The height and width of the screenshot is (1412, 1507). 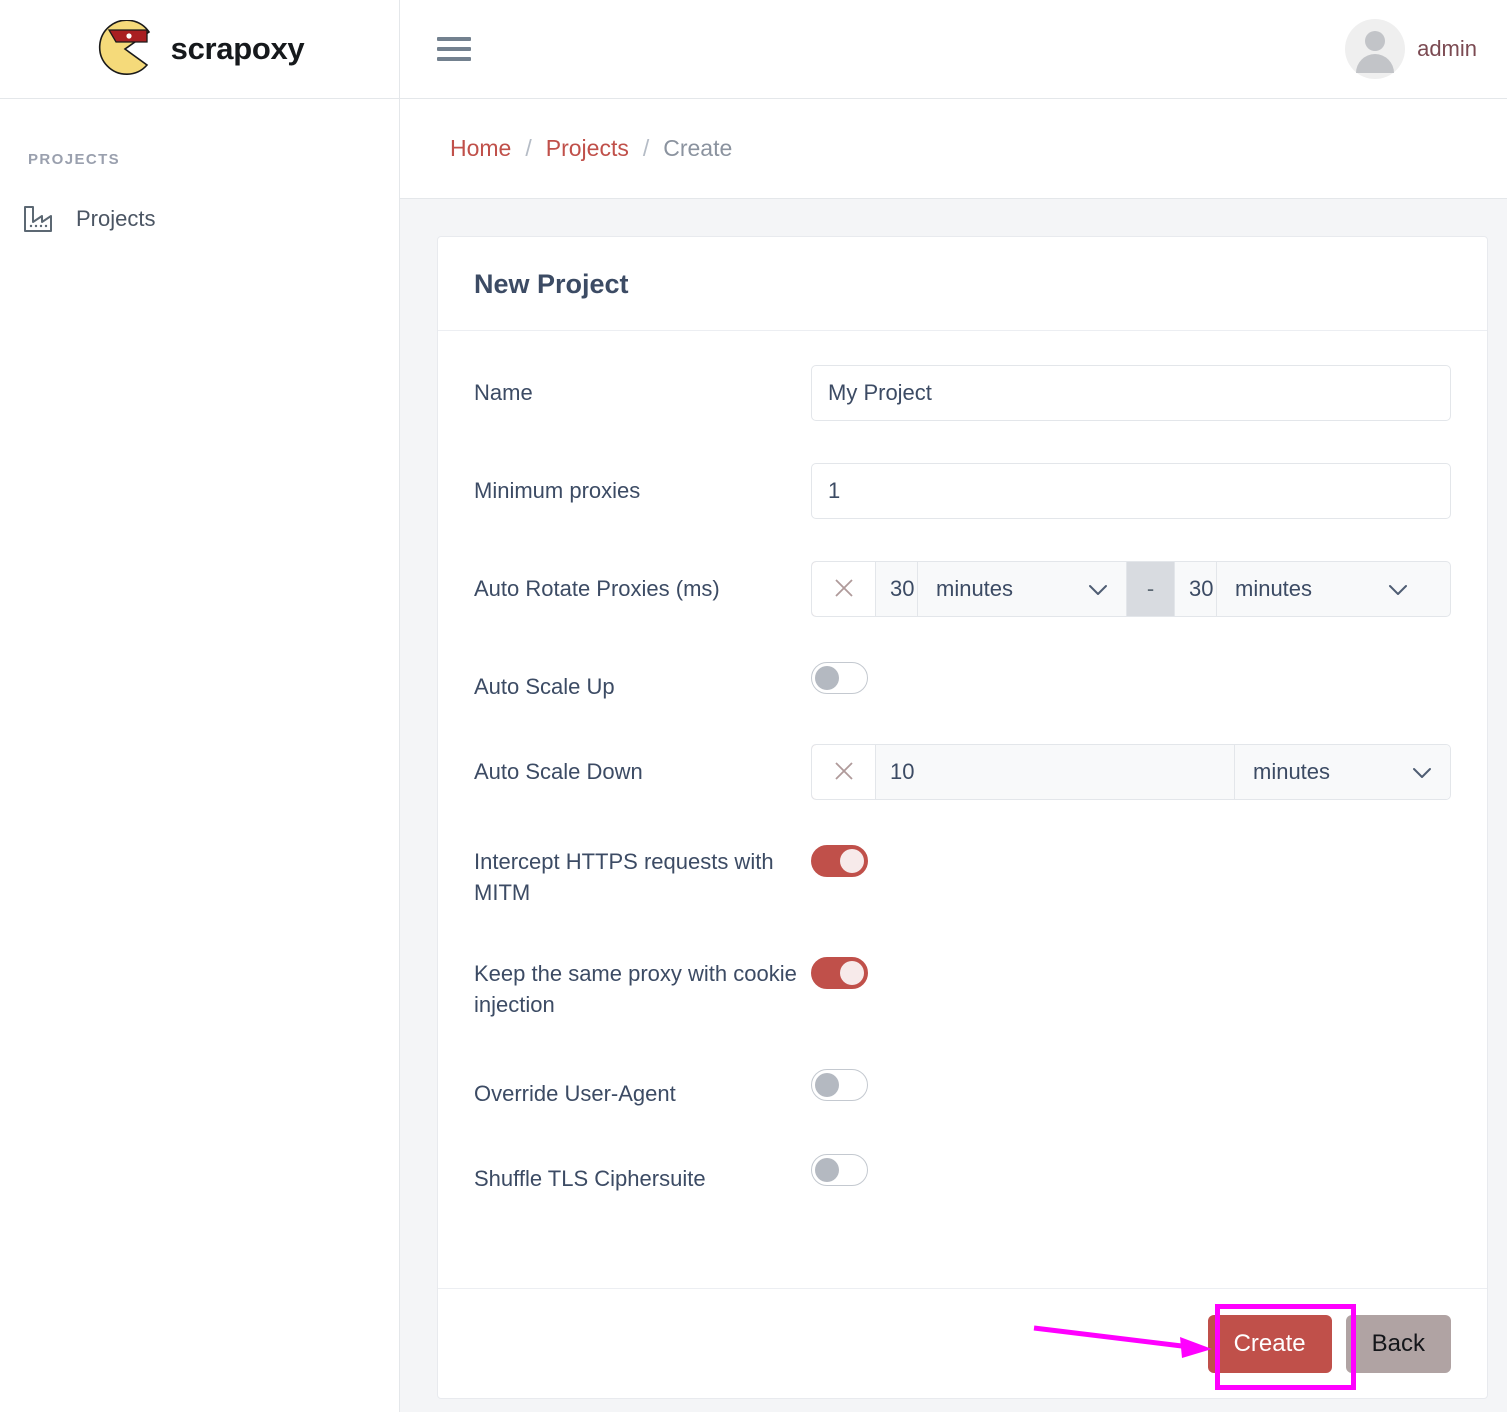 I want to click on auto-scale-down-clear-button, so click(x=844, y=772).